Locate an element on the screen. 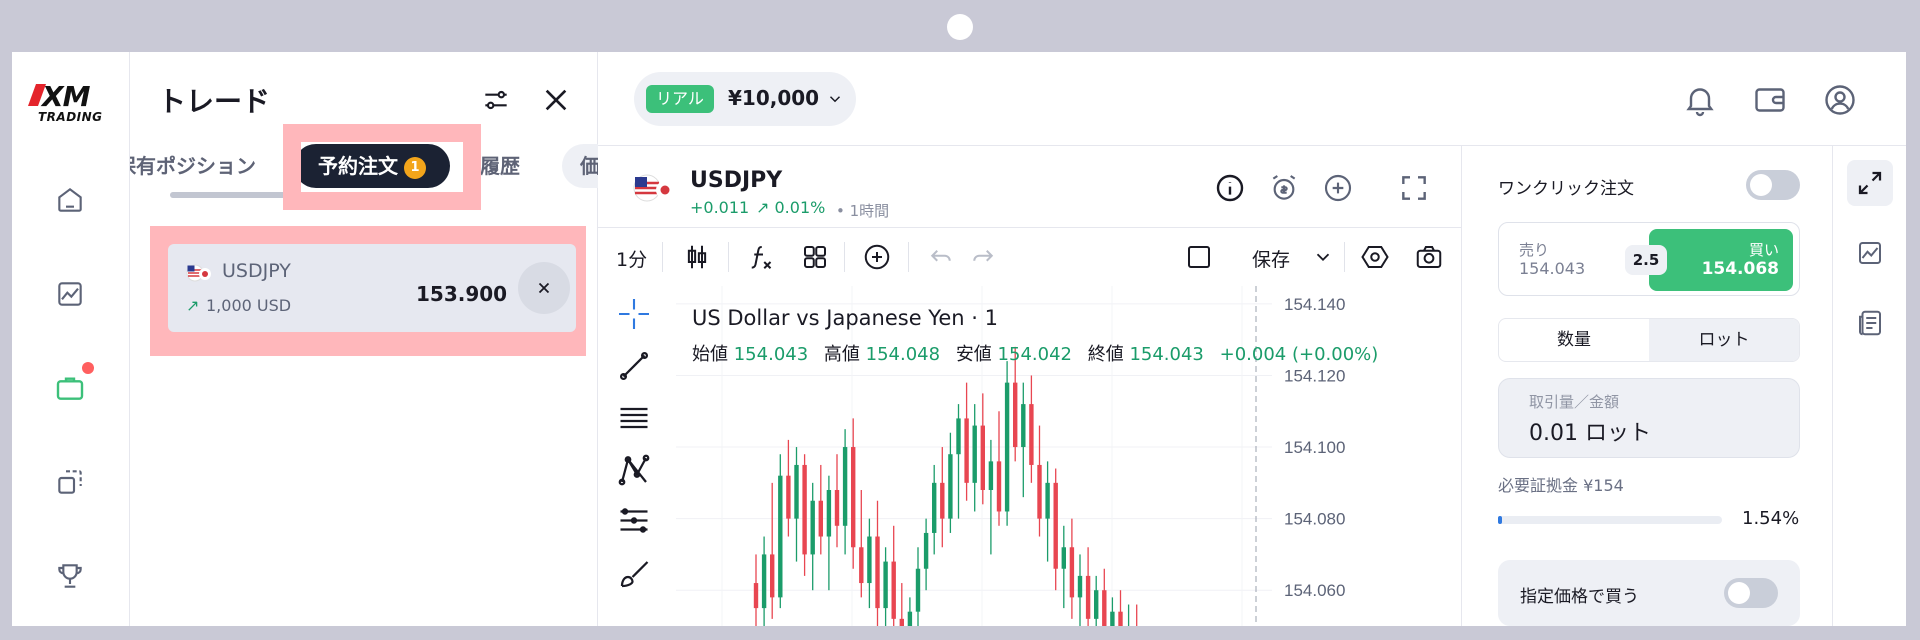 This screenshot has width=1920, height=640. nav-home is located at coordinates (70, 200).